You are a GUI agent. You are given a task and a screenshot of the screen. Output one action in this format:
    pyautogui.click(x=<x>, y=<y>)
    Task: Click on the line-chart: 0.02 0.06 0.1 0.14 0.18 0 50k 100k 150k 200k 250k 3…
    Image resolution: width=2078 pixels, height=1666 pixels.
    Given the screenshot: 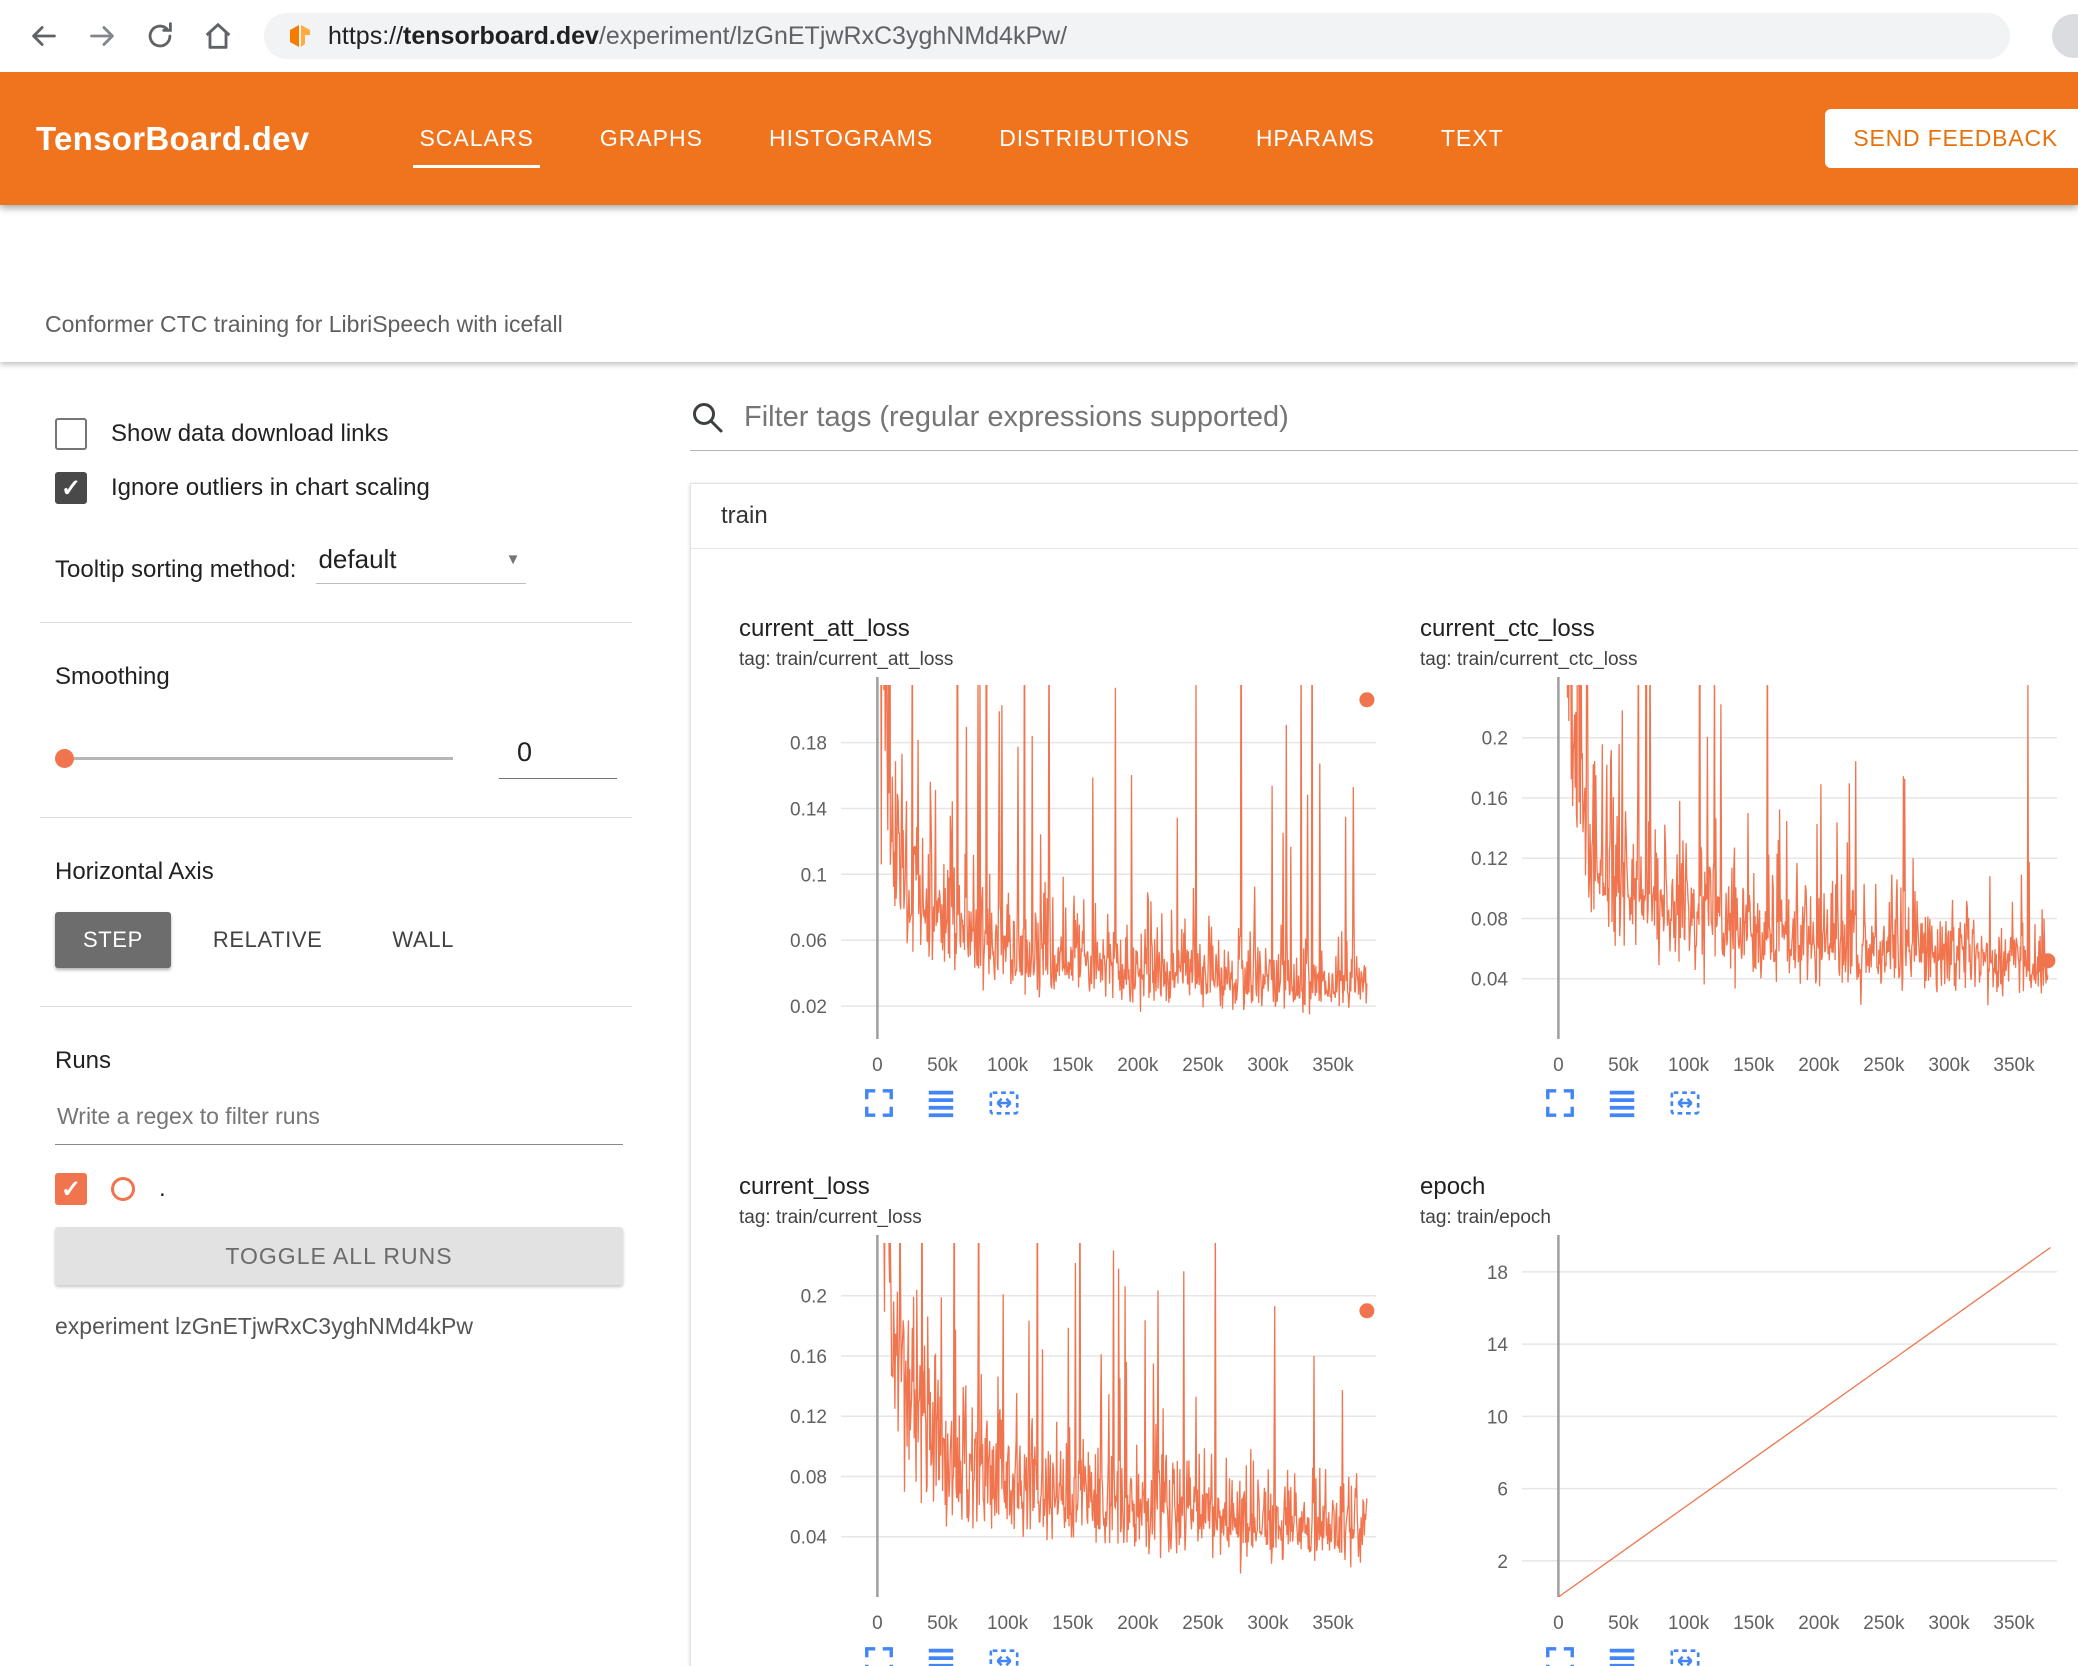 What is the action you would take?
    pyautogui.click(x=1050, y=877)
    